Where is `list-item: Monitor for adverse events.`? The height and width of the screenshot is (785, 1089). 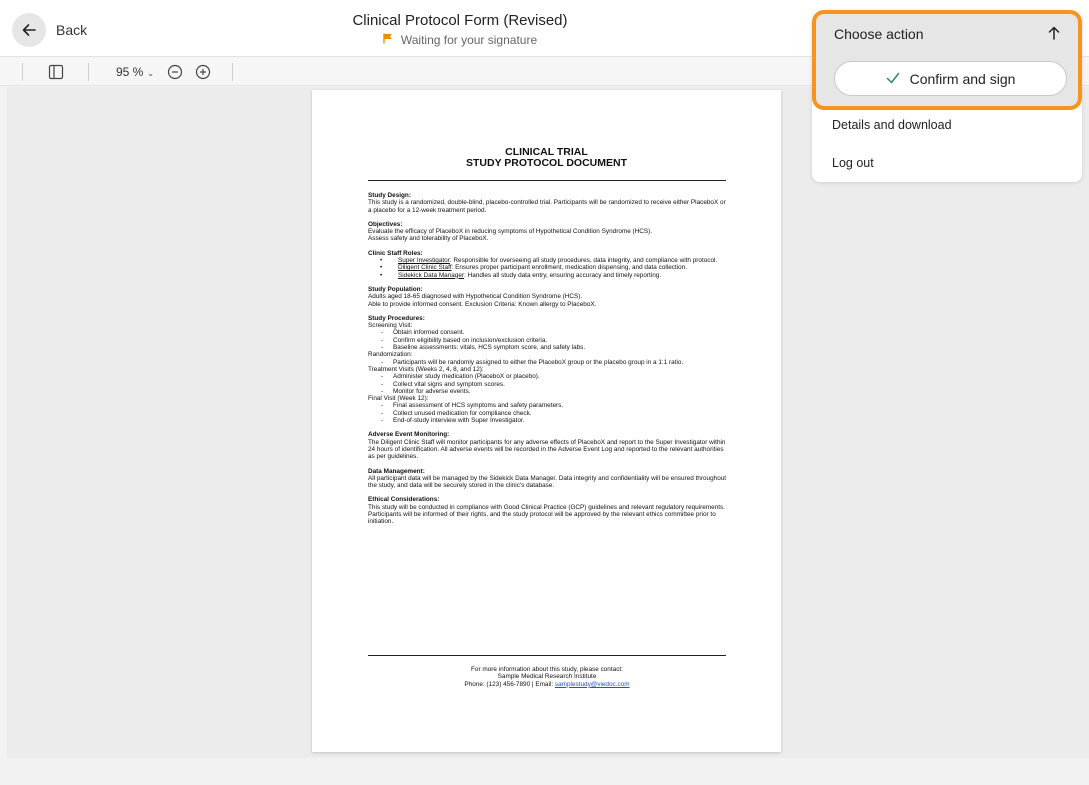 list-item: Monitor for adverse events. is located at coordinates (549, 392).